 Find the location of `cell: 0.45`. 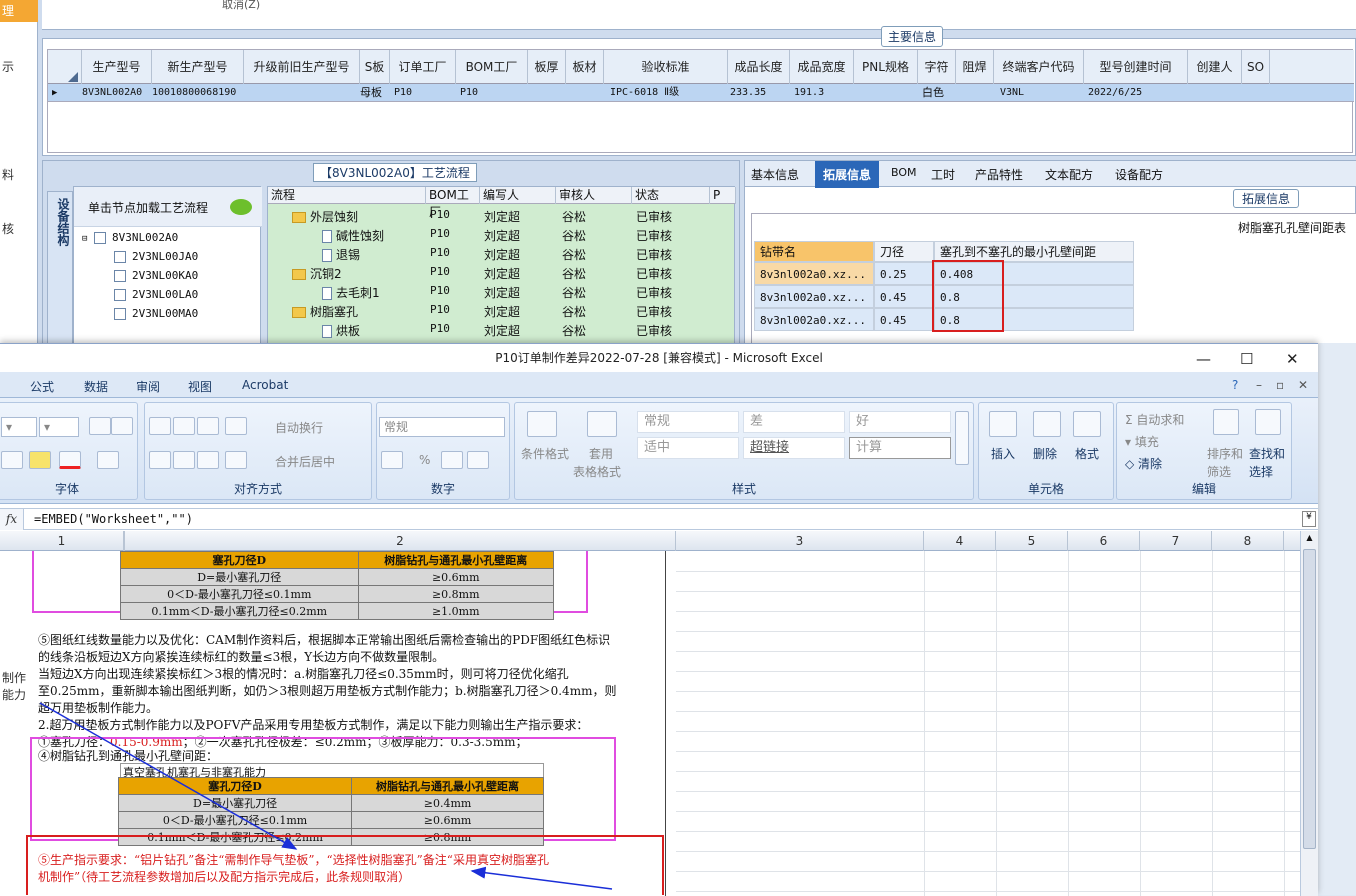

cell: 0.45 is located at coordinates (904, 319).